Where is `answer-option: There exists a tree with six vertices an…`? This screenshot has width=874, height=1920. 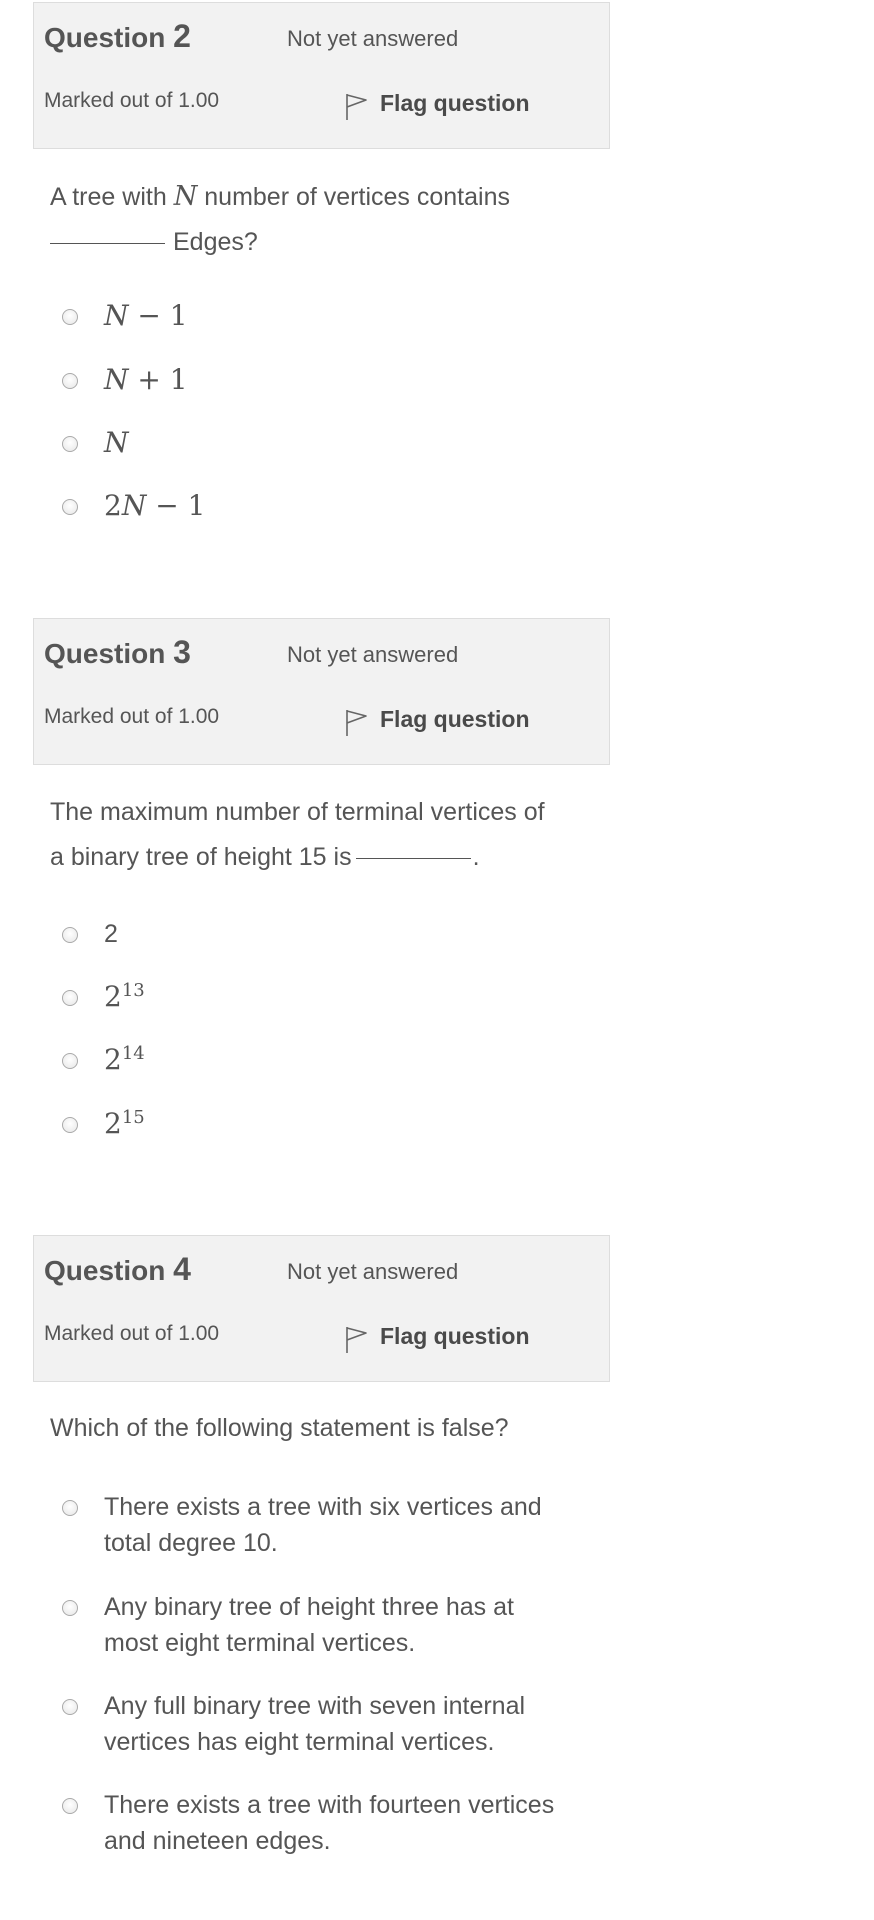 answer-option: There exists a tree with six vertices an… is located at coordinates (332, 1525).